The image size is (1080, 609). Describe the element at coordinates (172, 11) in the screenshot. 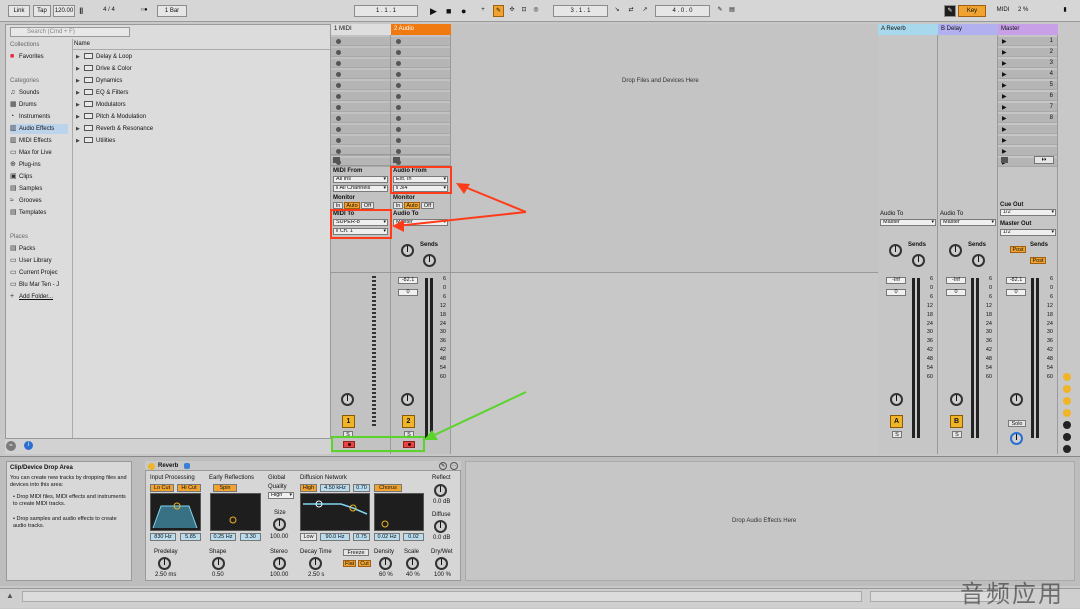

I see `quantize-select: 1 Bar` at that location.